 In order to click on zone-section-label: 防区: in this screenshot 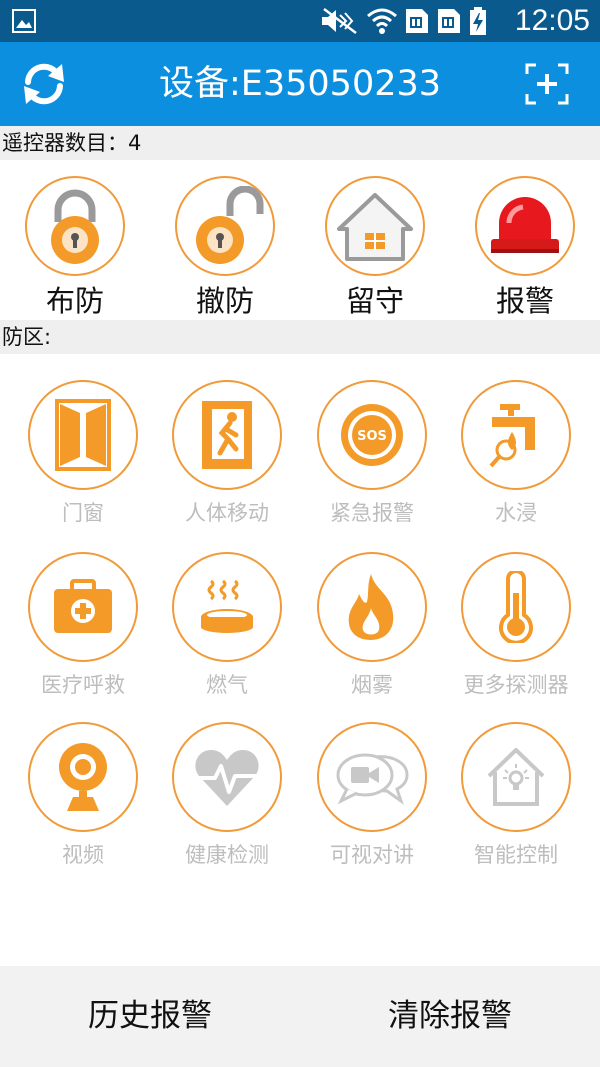, I will do `click(300, 337)`.